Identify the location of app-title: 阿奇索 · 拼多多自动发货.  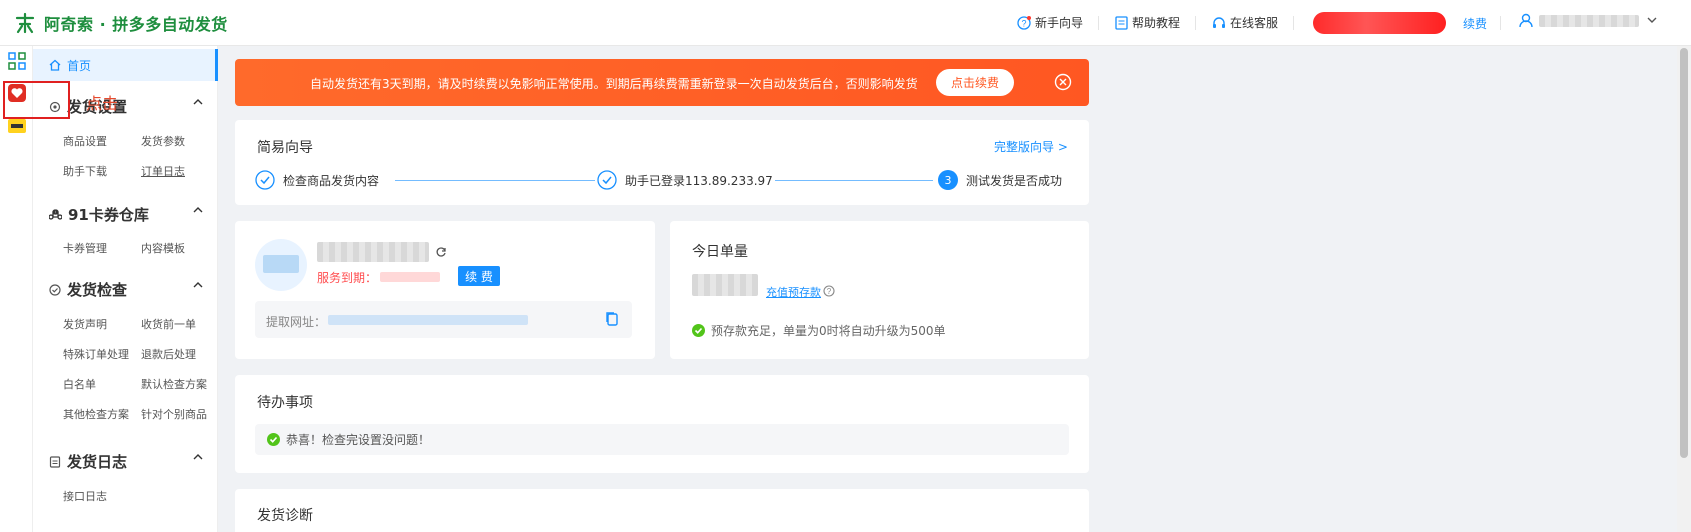
(136, 24).